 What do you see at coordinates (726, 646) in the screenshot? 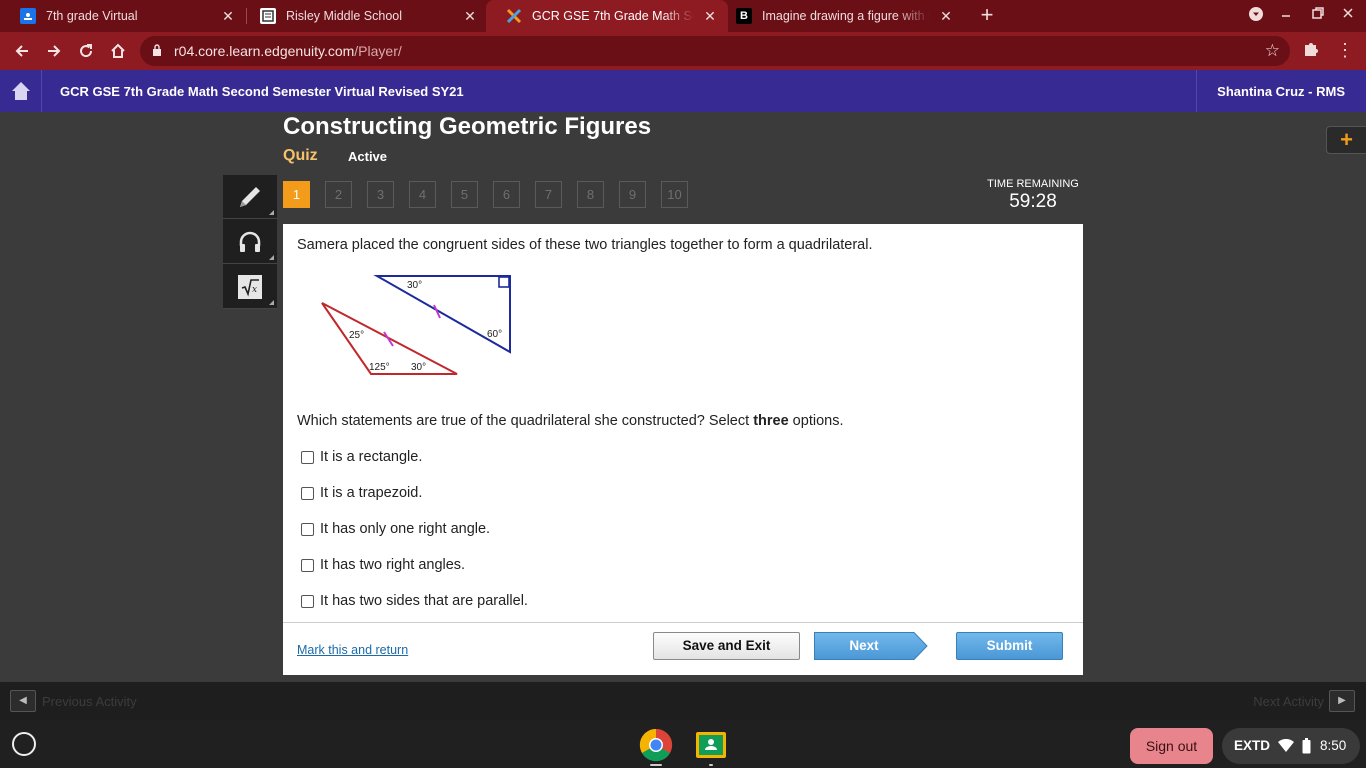
I see `save-and-exit-button: Save and Exit` at bounding box center [726, 646].